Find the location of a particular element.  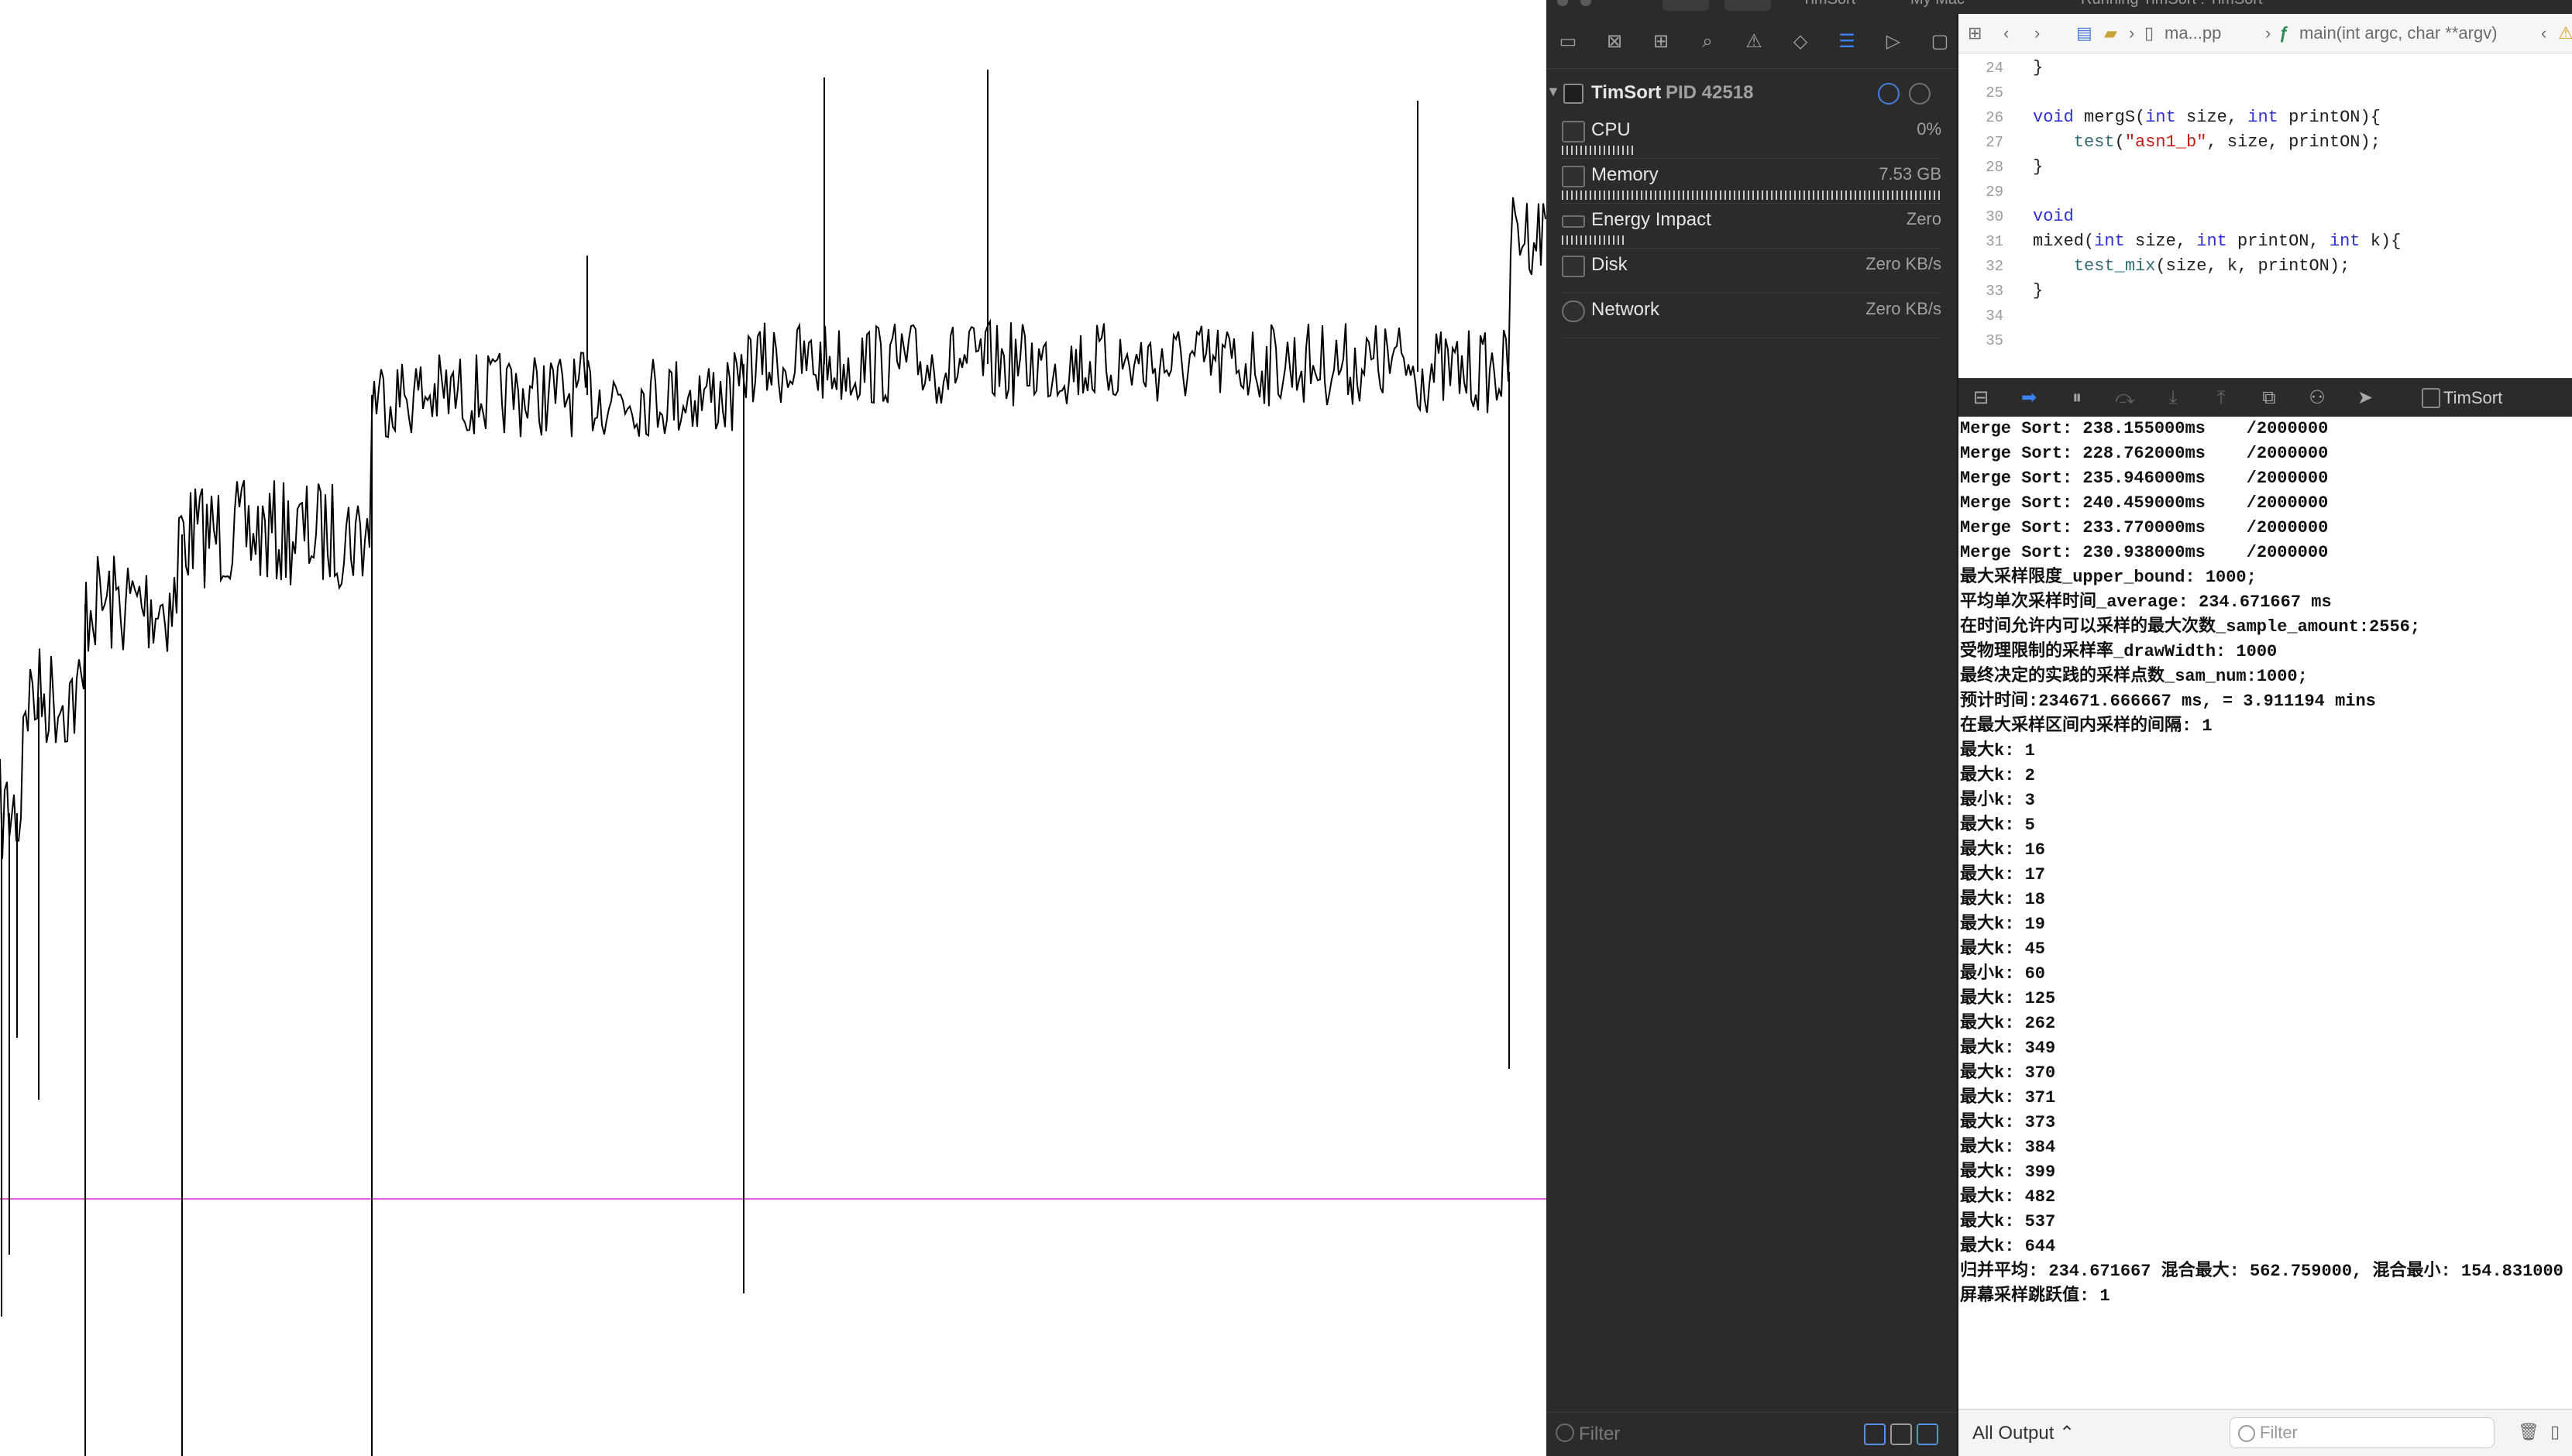

code-line: 29 is located at coordinates (2265, 192).